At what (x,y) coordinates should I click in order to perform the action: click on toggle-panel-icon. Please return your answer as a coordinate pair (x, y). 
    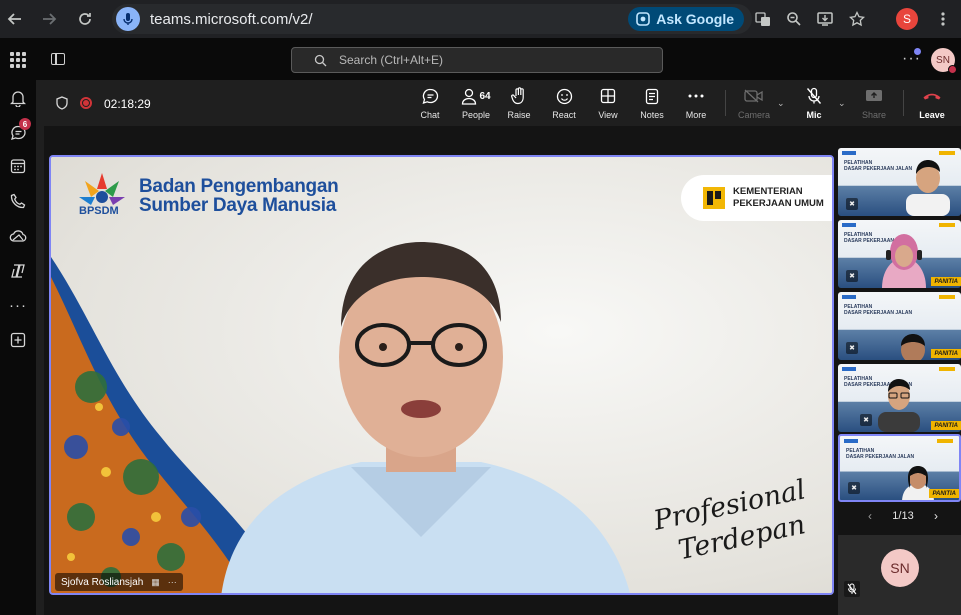
    Looking at the image, I should click on (58, 59).